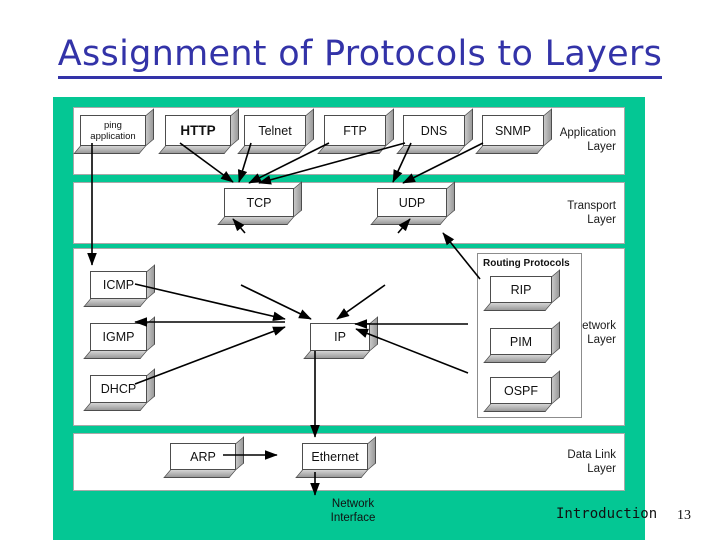  Describe the element at coordinates (591, 213) in the screenshot. I see `transport-layer-label: Transport Layer` at that location.